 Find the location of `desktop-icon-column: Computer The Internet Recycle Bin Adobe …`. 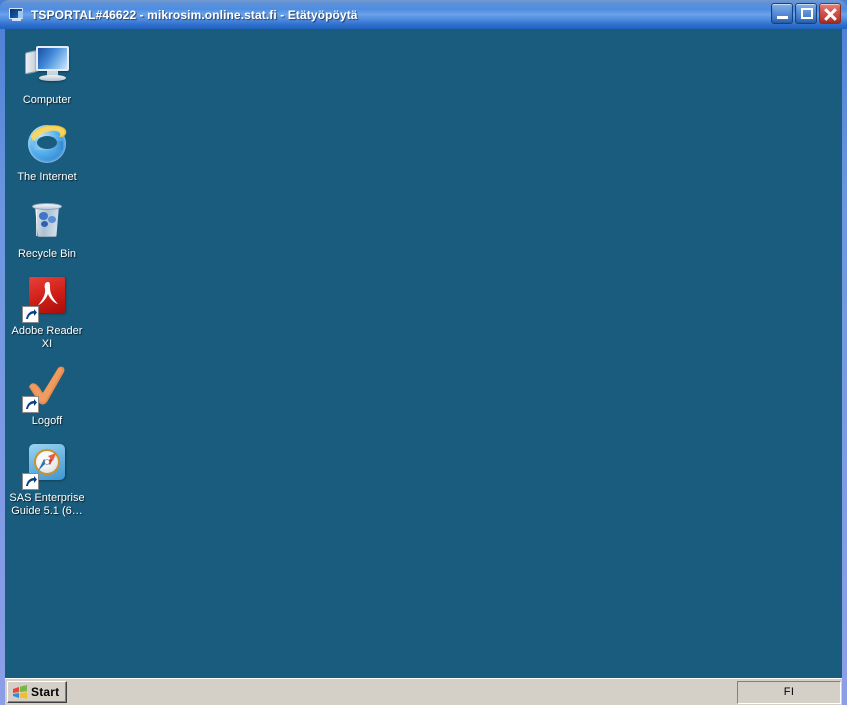

desktop-icon-column: Computer The Internet Recycle Bin Adobe … is located at coordinates (47, 281).